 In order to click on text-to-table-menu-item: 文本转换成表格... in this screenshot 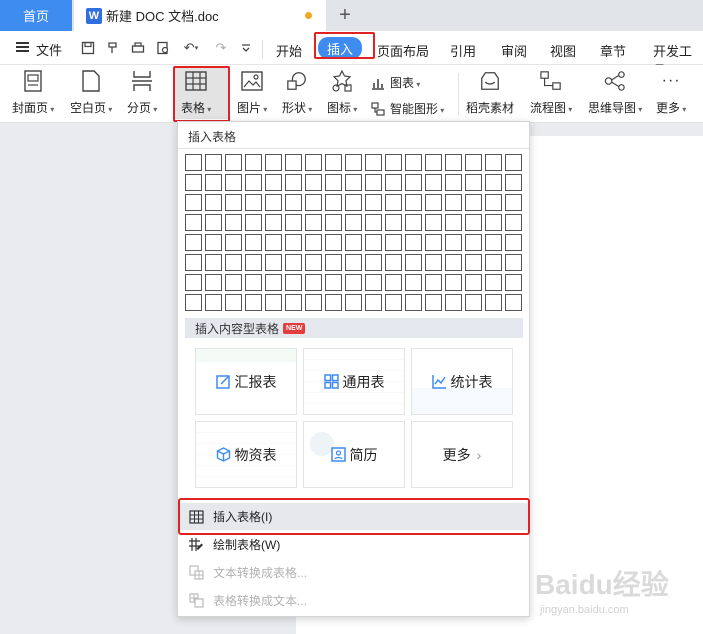, I will do `click(354, 572)`.